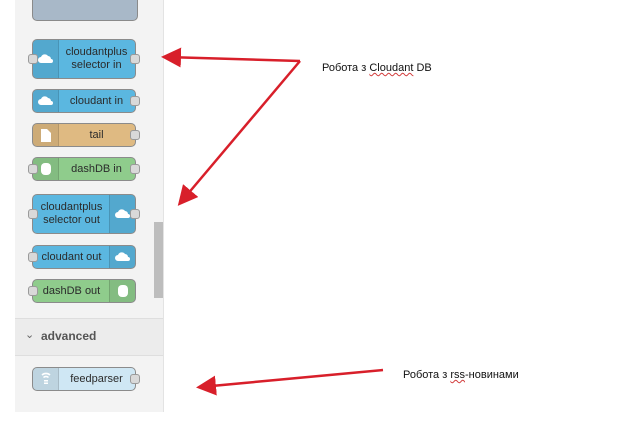 The image size is (627, 436). What do you see at coordinates (158, 260) in the screenshot?
I see `palette-scrollbar` at bounding box center [158, 260].